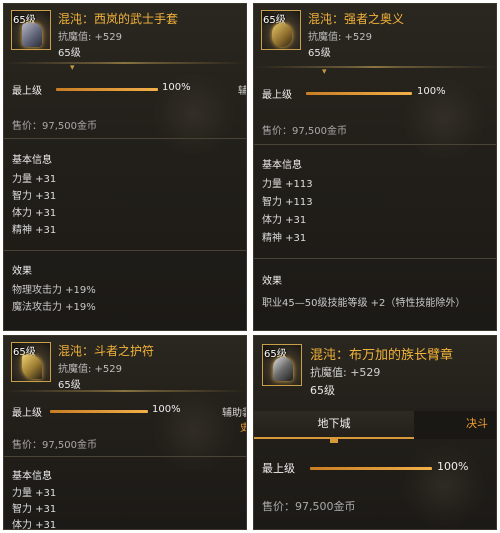  I want to click on tab-label: 地下城, so click(334, 423).